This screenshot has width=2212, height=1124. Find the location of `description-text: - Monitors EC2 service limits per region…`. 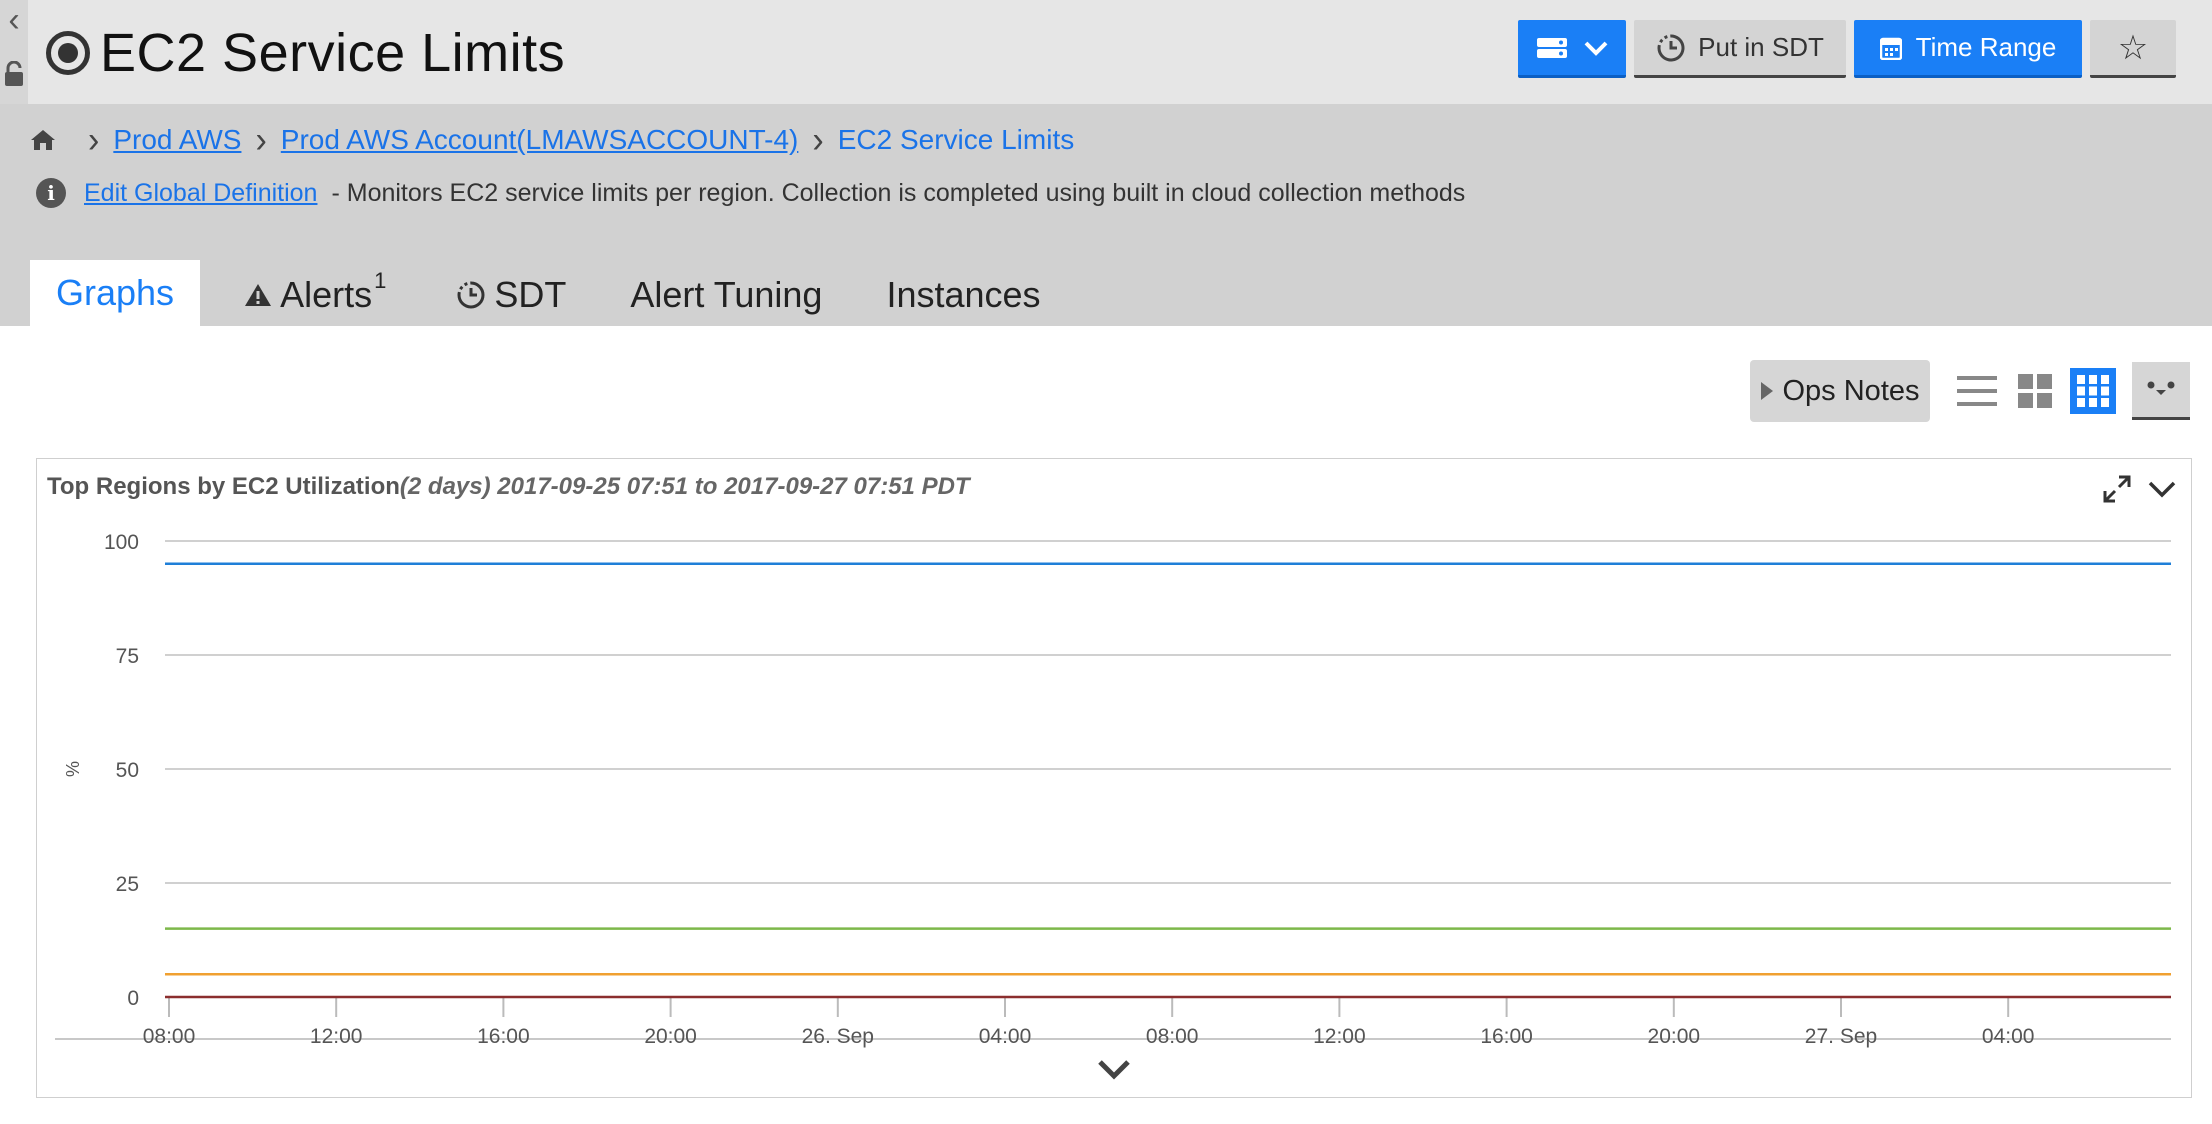

description-text: - Monitors EC2 service limits per region… is located at coordinates (898, 192).